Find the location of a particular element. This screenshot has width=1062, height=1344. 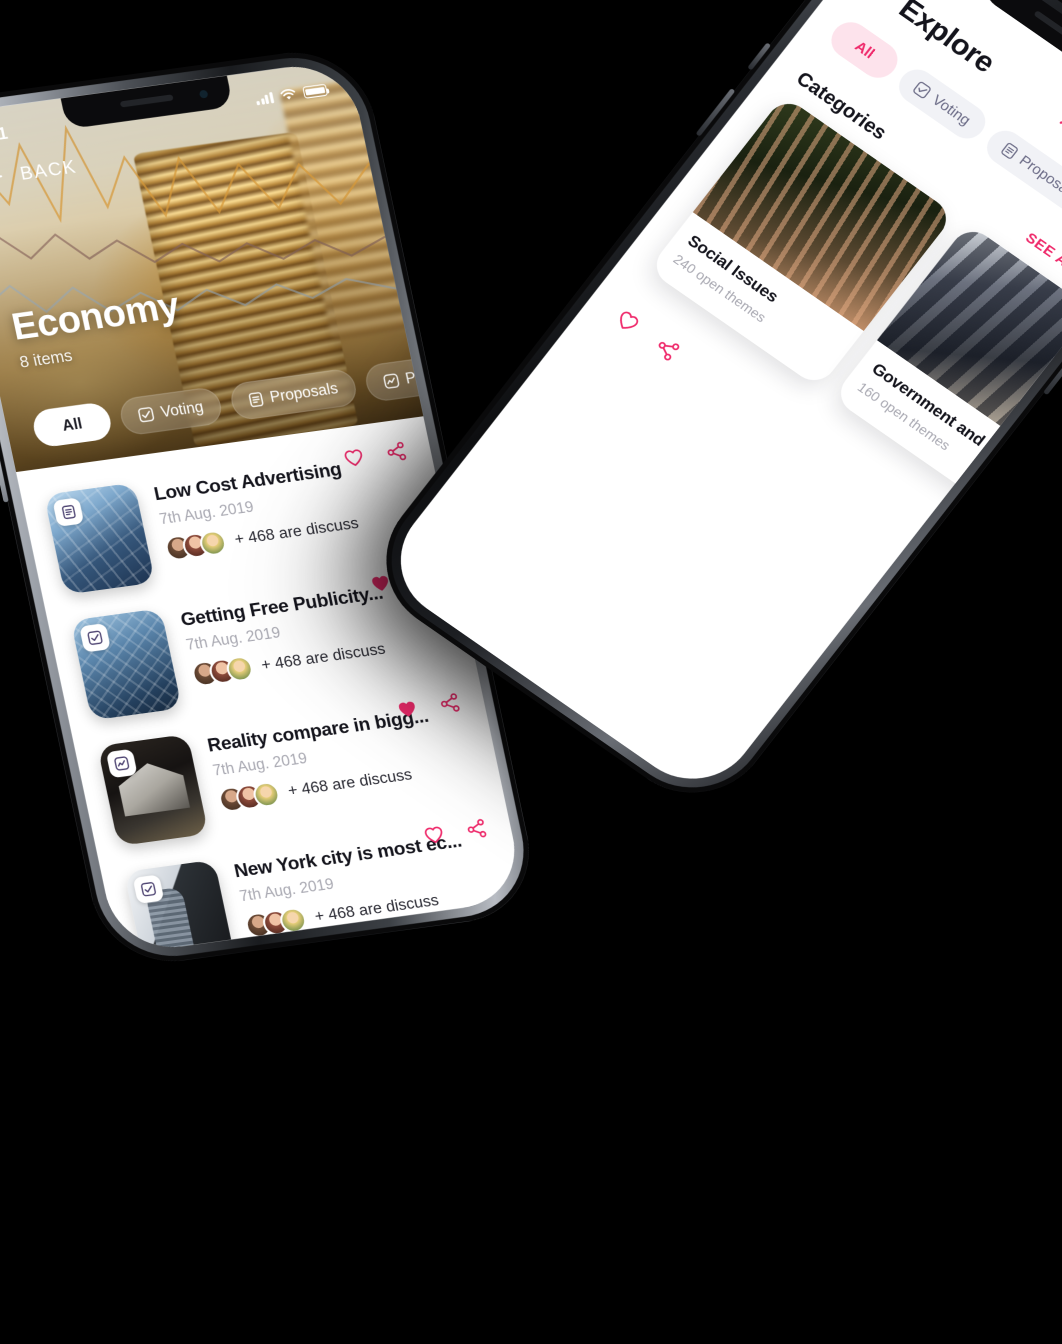

wifi-icon is located at coordinates (288, 94).